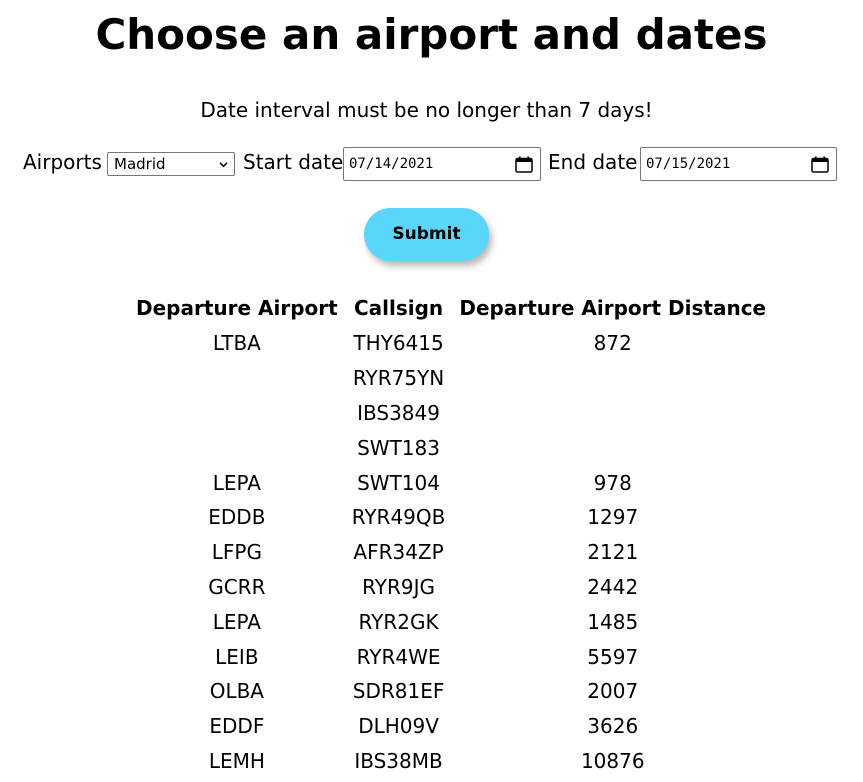  Describe the element at coordinates (442, 164) in the screenshot. I see `start-date-input: 07/14/2021` at that location.